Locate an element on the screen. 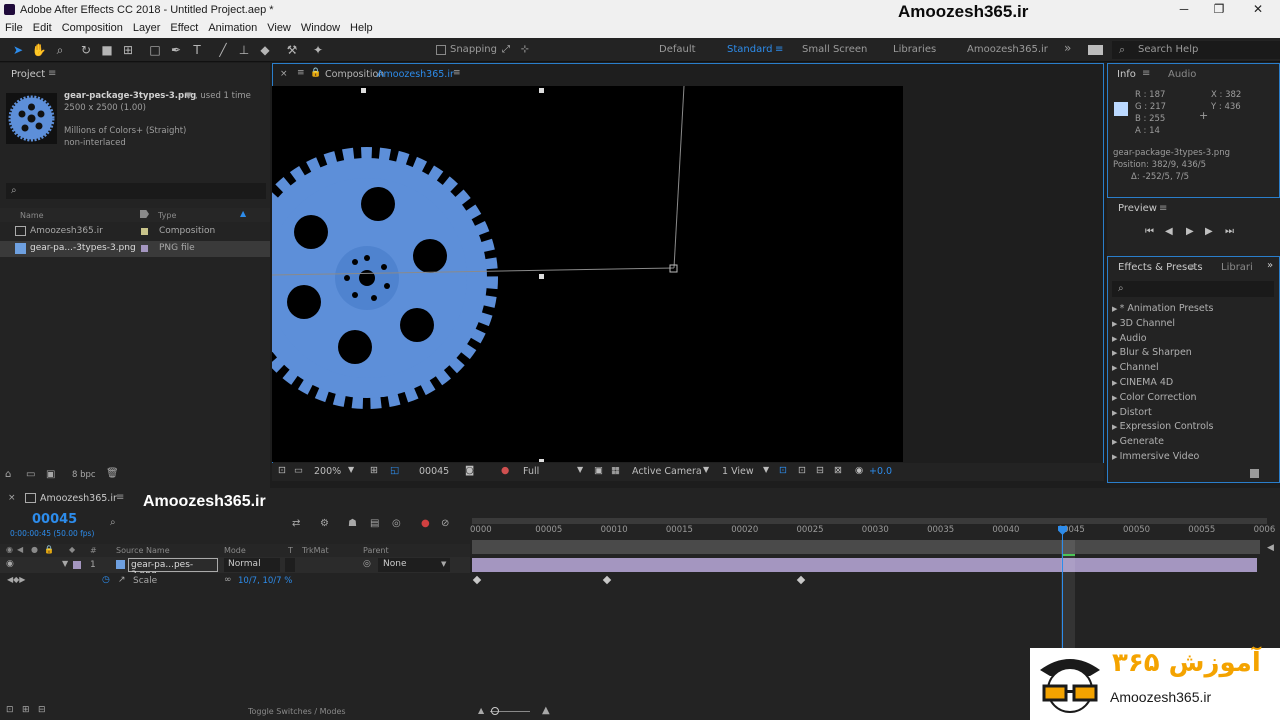  delete-icon: 🗑 is located at coordinates (112, 473).